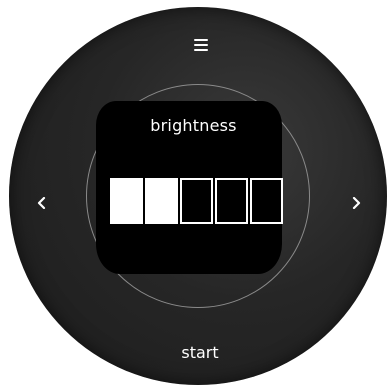 Image resolution: width=387 pixels, height=385 pixels. I want to click on chevron-right-icon, so click(356, 202).